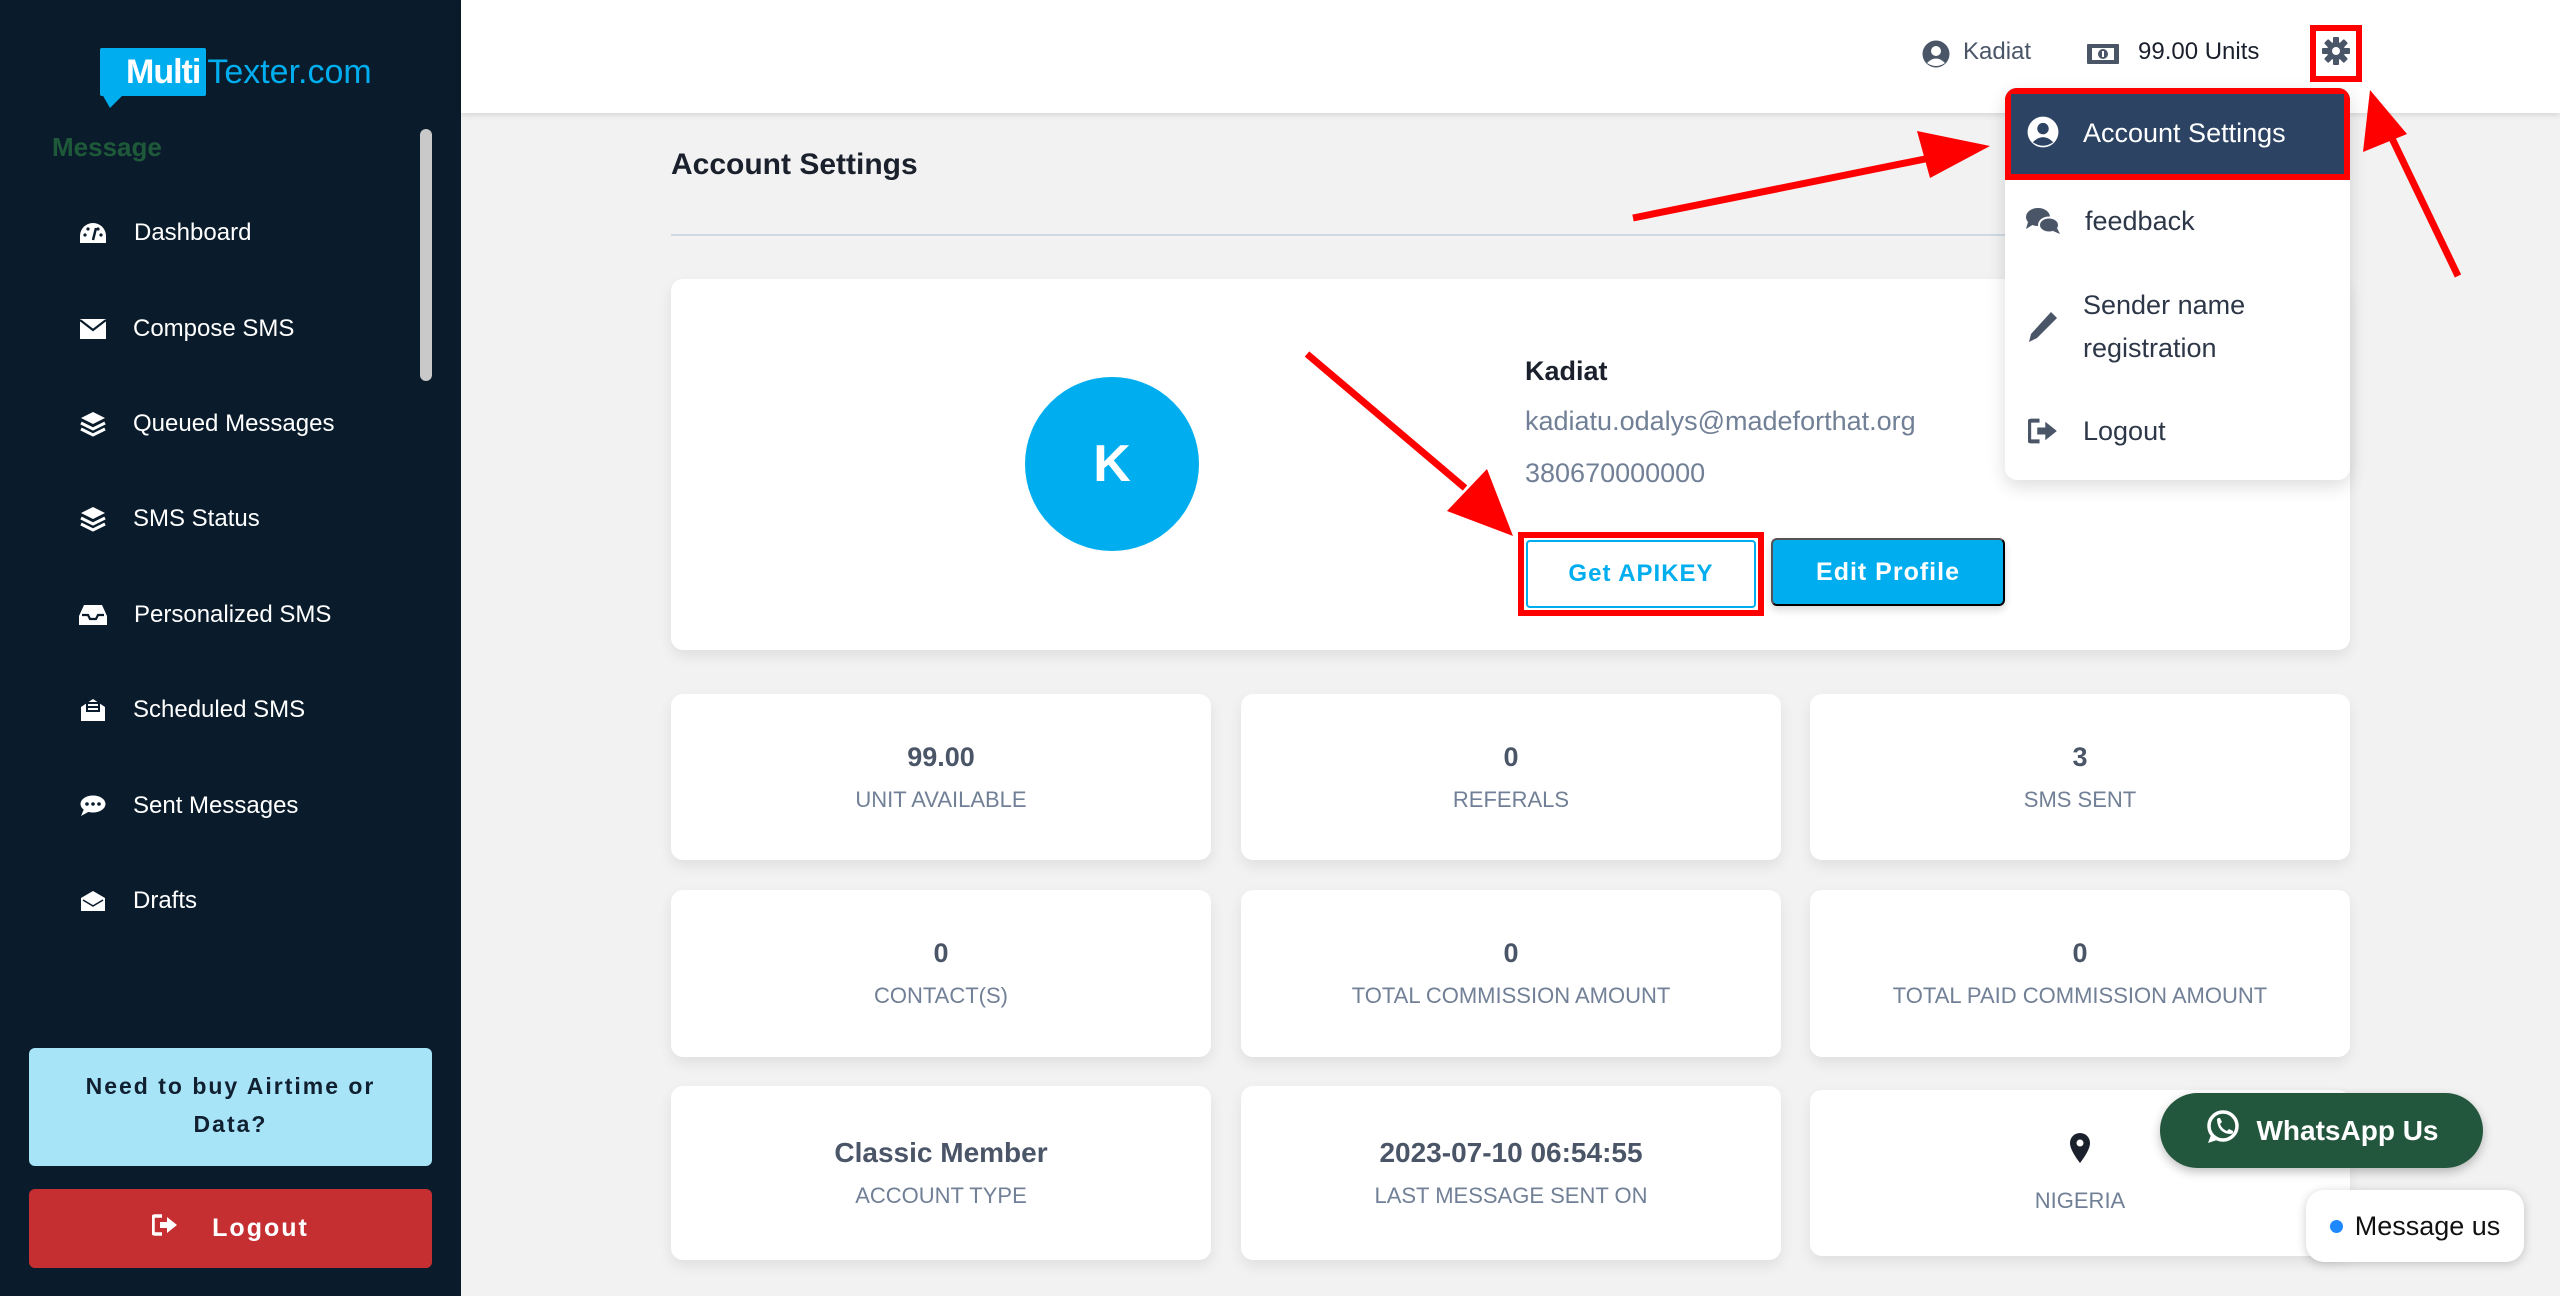 Image resolution: width=2560 pixels, height=1296 pixels. Describe the element at coordinates (2199, 51) in the screenshot. I see `header-units-balance: 99.00 Units` at that location.